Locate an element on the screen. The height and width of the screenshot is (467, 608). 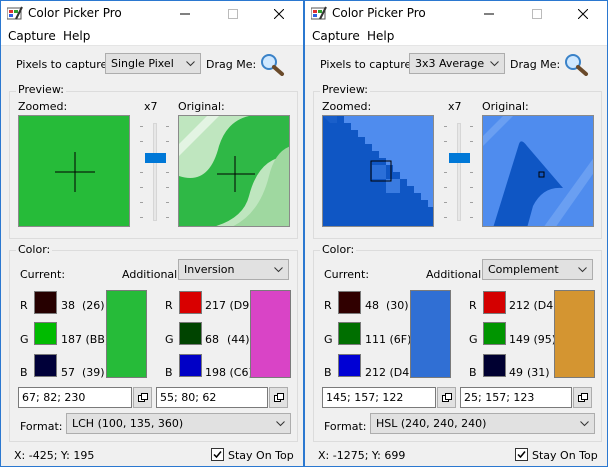
format-value: HSL (240, 240, 240) is located at coordinates (431, 423).